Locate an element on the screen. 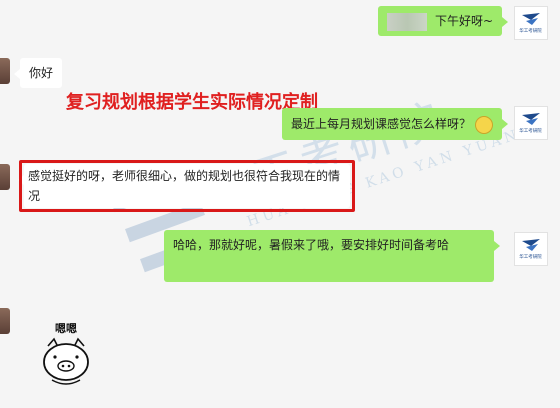 Image resolution: width=560 pixels, height=408 pixels. message-bubble-outgoing: 下午好呀~ is located at coordinates (443, 21).